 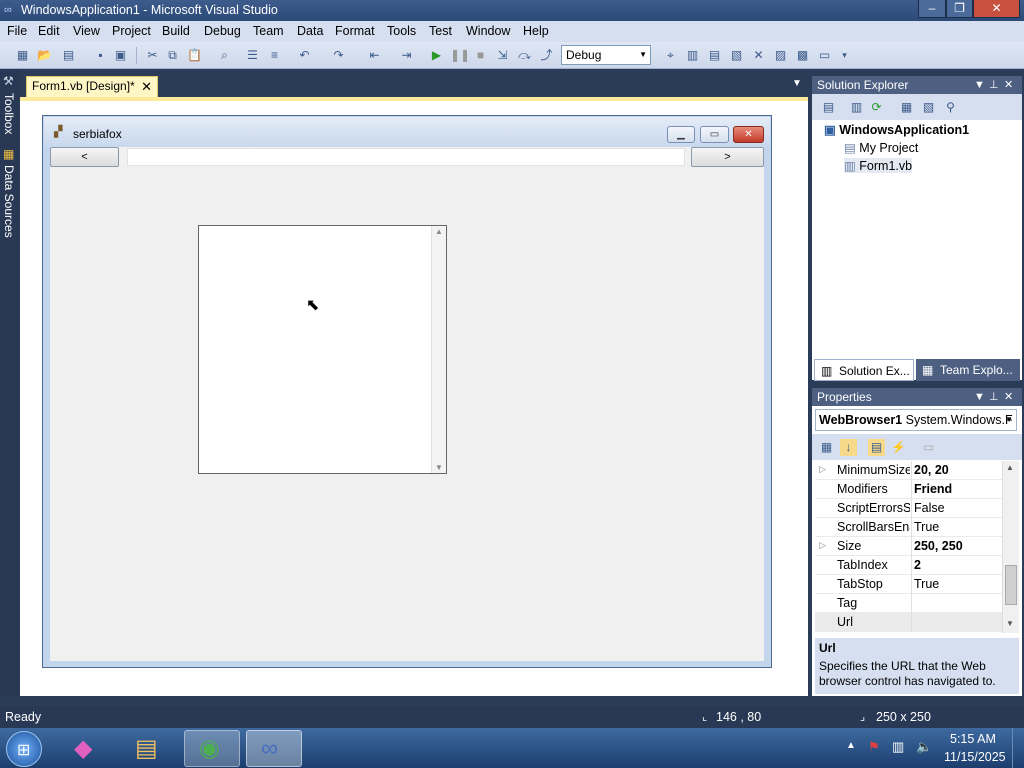 What do you see at coordinates (131, 31) in the screenshot?
I see `menu-project: Project` at bounding box center [131, 31].